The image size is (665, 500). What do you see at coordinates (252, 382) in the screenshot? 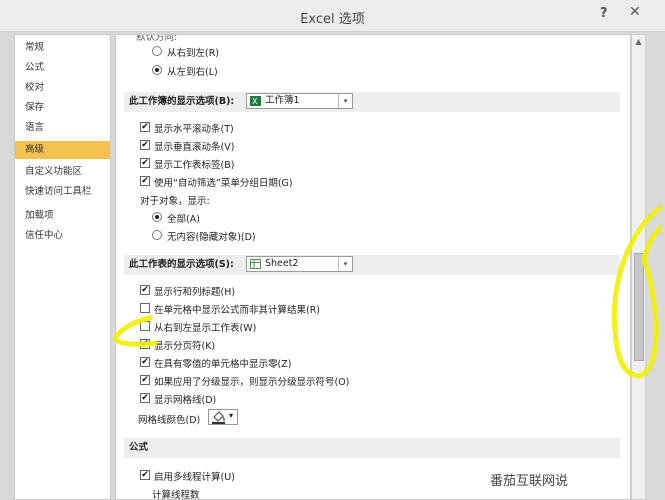
I see `label-show-outline-symbols: 如果应用了分级显示，则显示分级显示符号(O)` at bounding box center [252, 382].